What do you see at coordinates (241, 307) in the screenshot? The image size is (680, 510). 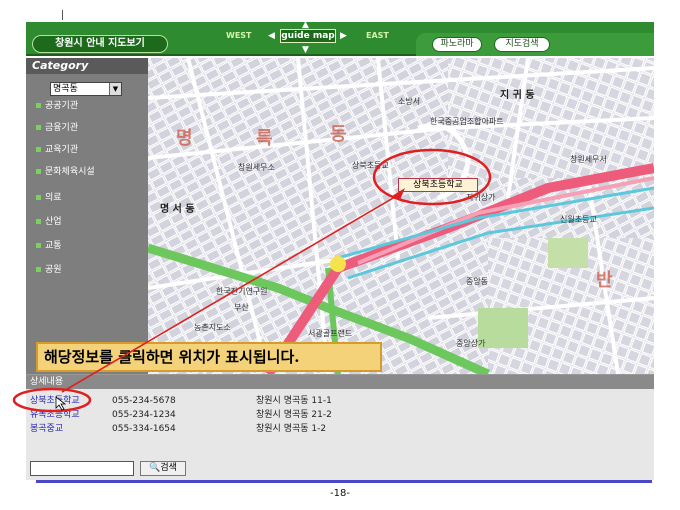 I see `map-place-label: 부산` at bounding box center [241, 307].